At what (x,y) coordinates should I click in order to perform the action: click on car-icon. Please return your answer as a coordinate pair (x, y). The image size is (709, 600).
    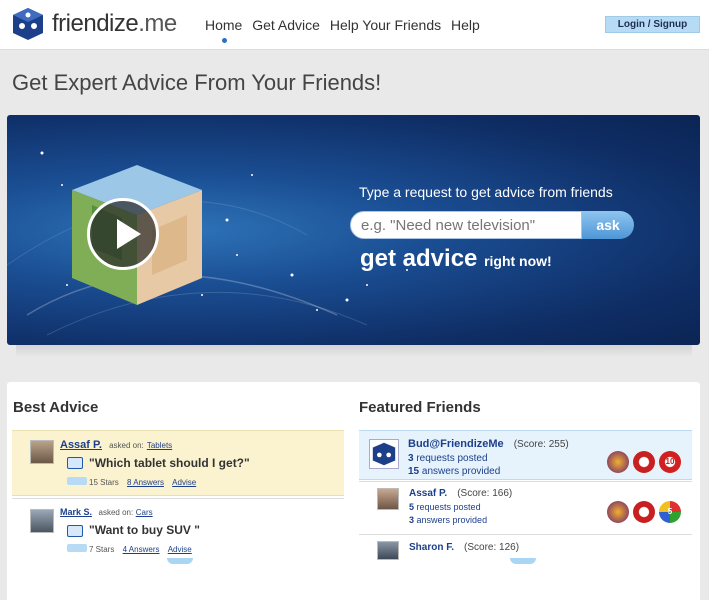
    Looking at the image, I should click on (75, 531).